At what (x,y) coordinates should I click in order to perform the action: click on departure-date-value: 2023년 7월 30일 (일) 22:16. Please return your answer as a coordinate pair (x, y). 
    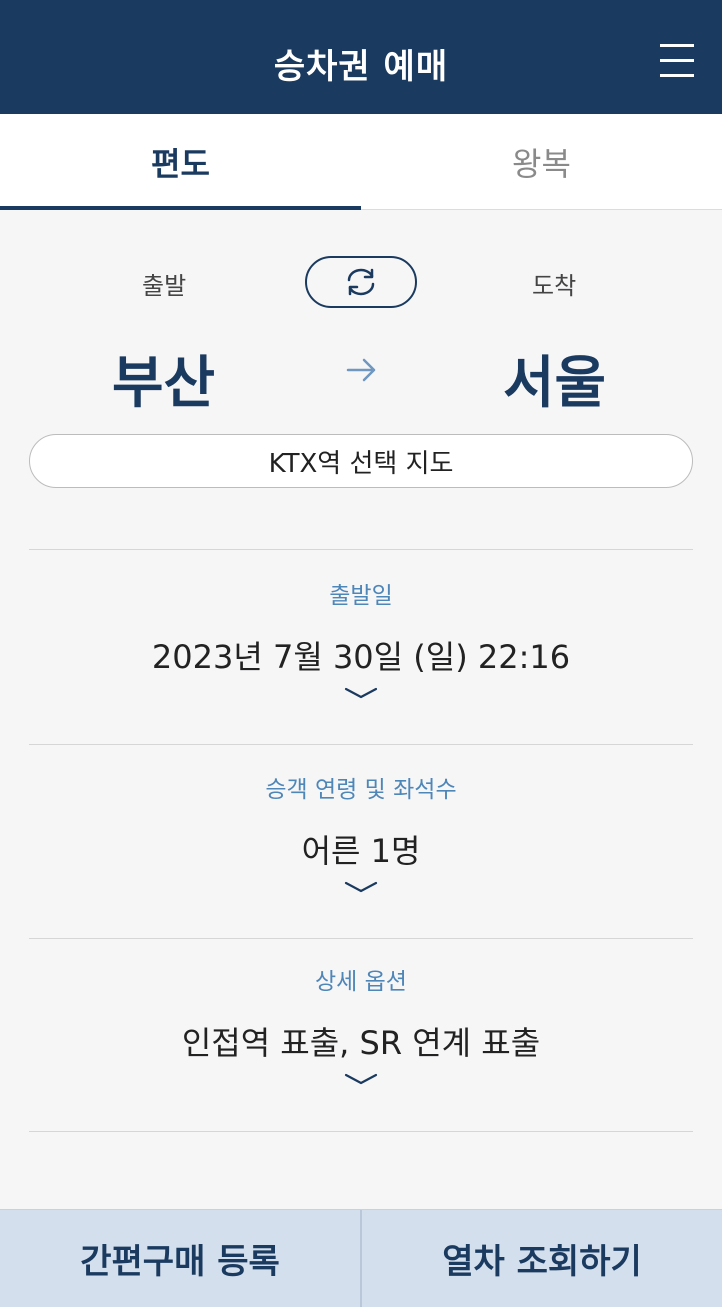
    Looking at the image, I should click on (361, 657).